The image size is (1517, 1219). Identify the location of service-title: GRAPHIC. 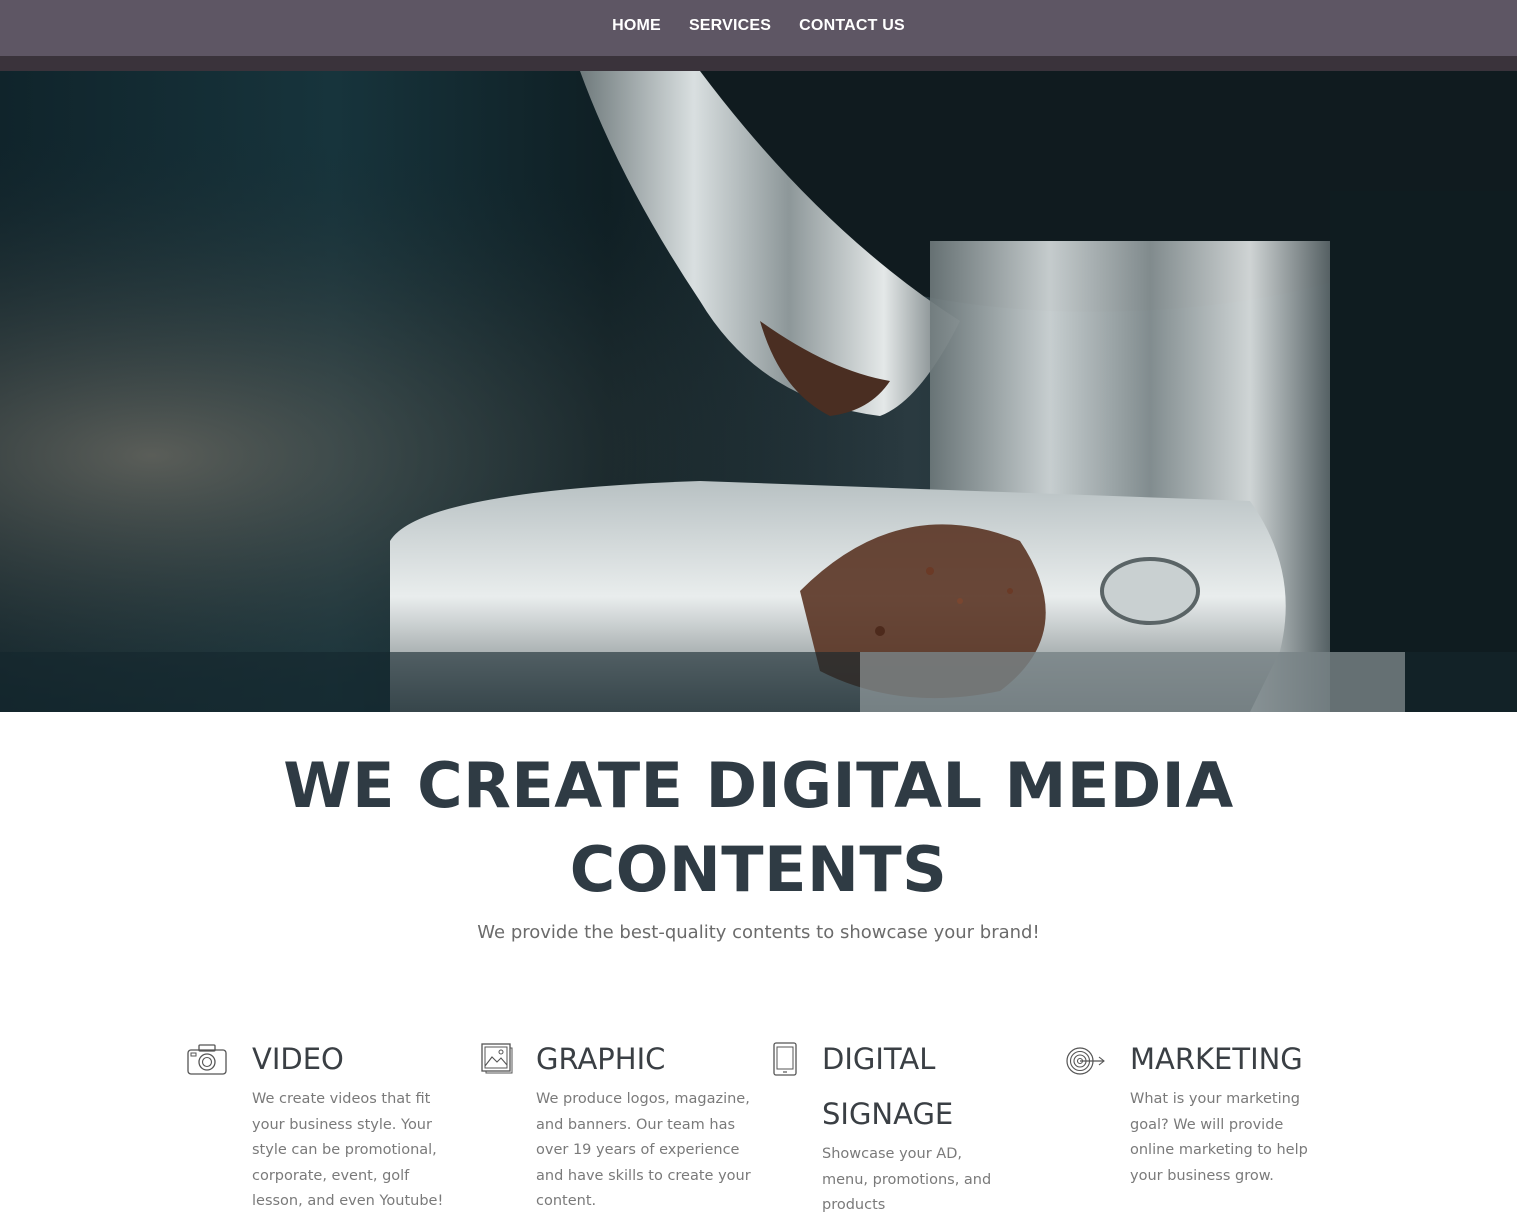
(601, 1059).